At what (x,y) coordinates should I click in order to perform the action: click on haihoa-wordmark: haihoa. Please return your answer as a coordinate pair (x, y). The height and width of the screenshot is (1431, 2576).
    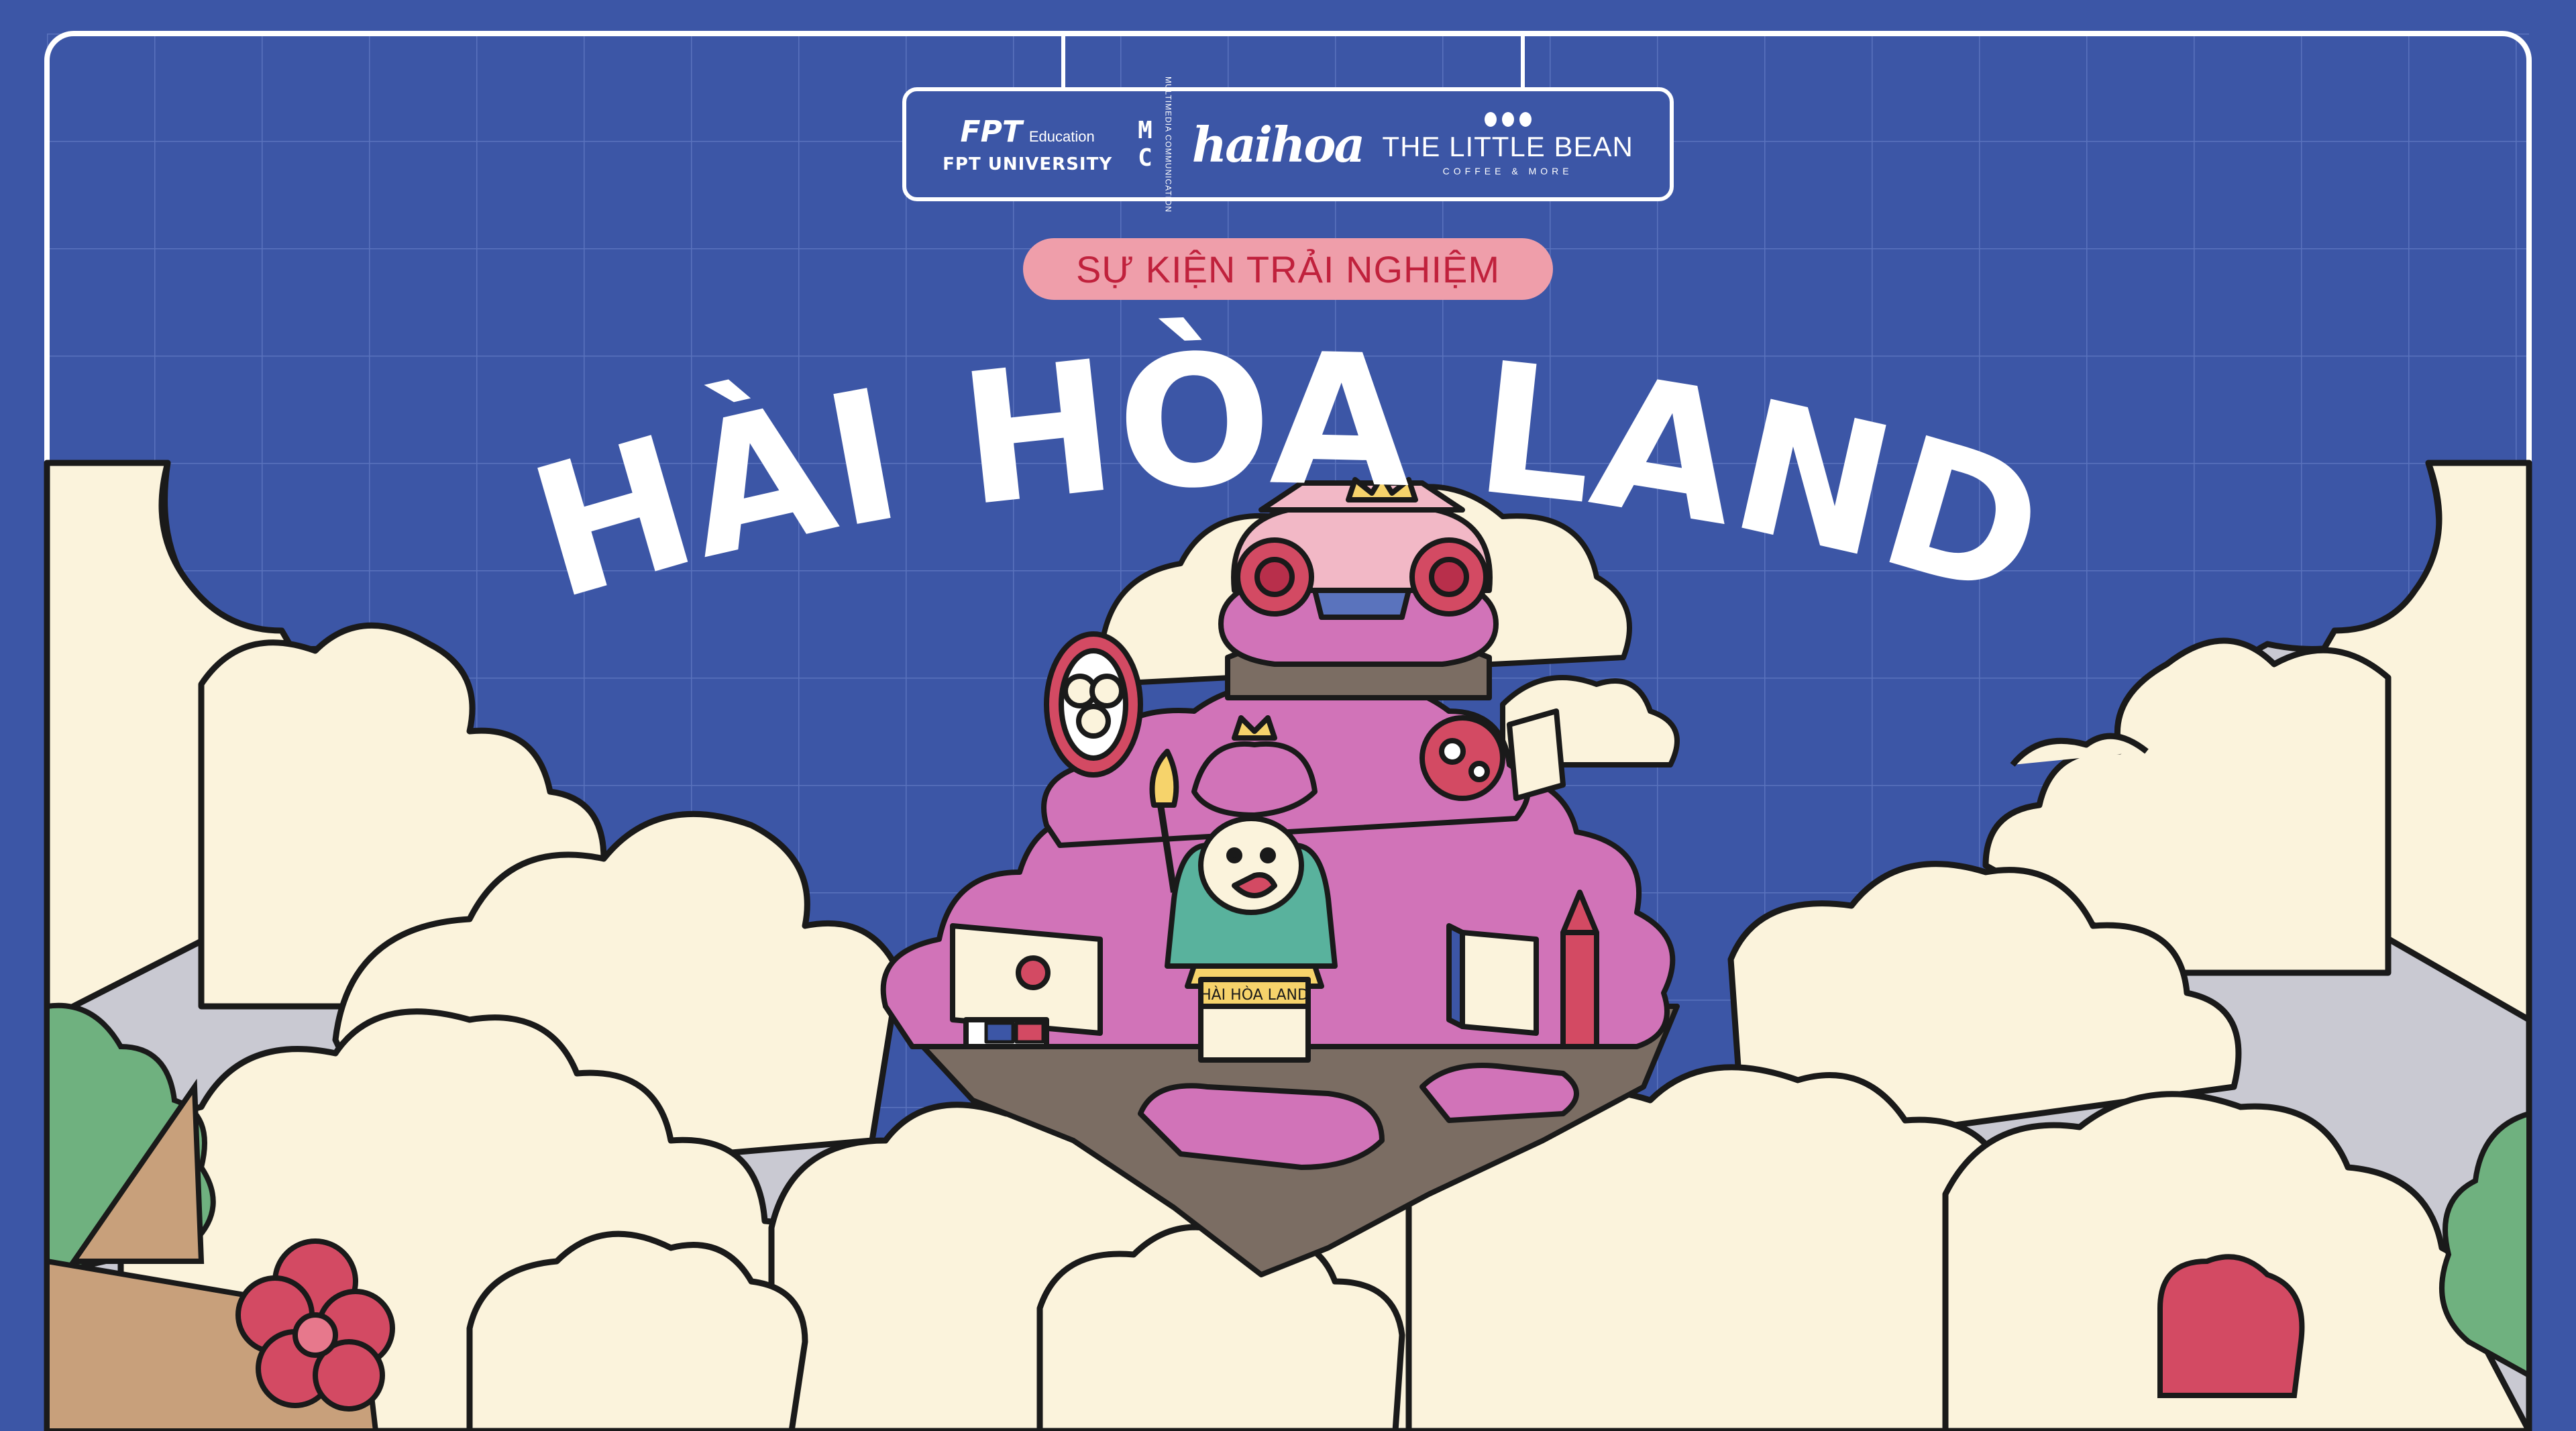
    Looking at the image, I should click on (1278, 144).